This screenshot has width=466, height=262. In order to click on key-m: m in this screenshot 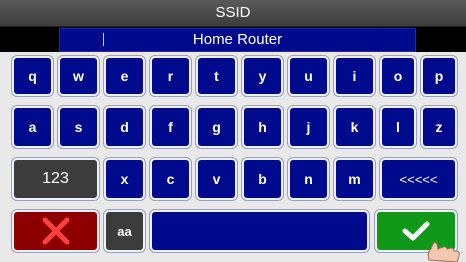, I will do `click(354, 179)`.